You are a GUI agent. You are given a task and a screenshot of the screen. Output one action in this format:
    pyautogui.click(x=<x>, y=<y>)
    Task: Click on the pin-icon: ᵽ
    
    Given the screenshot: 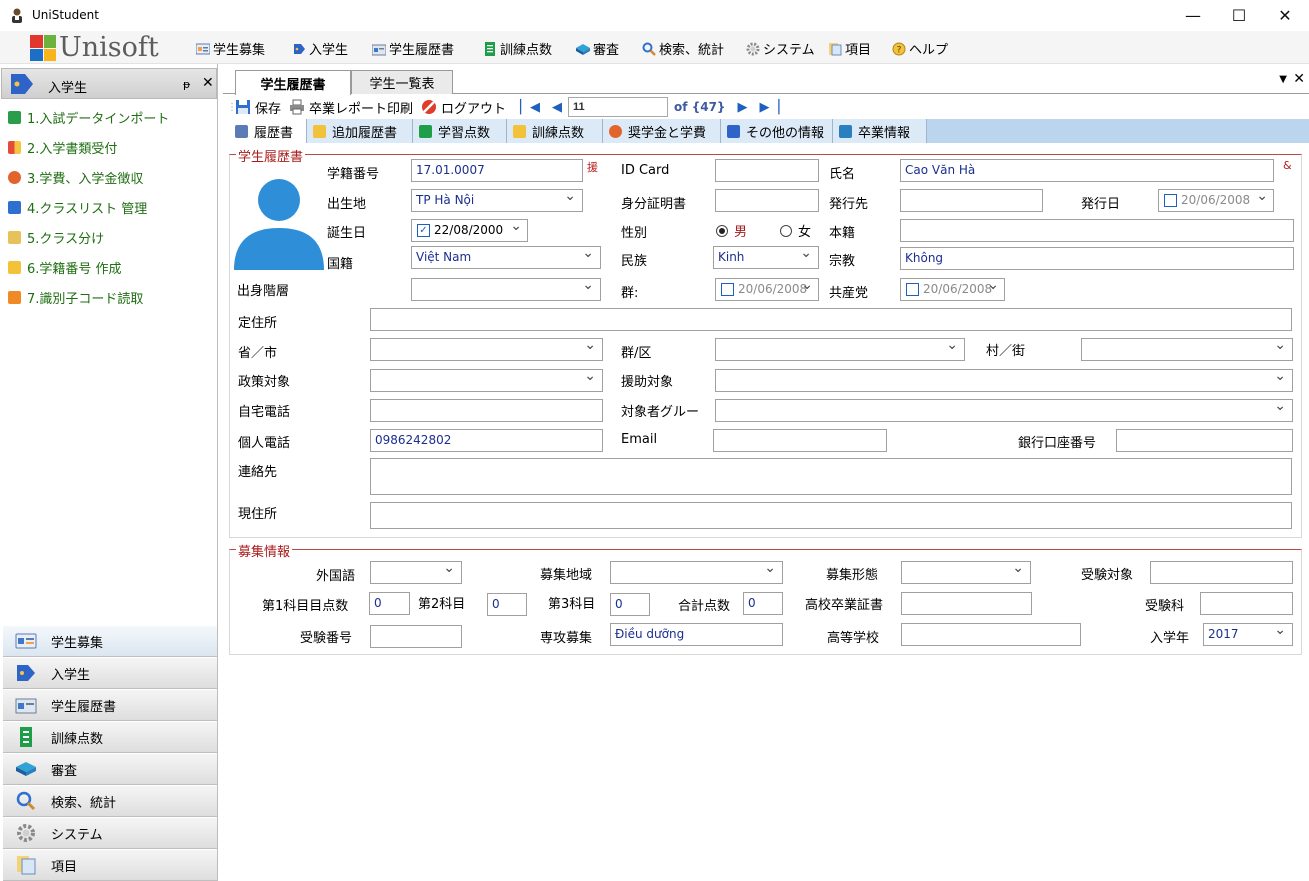 What is the action you would take?
    pyautogui.click(x=186, y=84)
    